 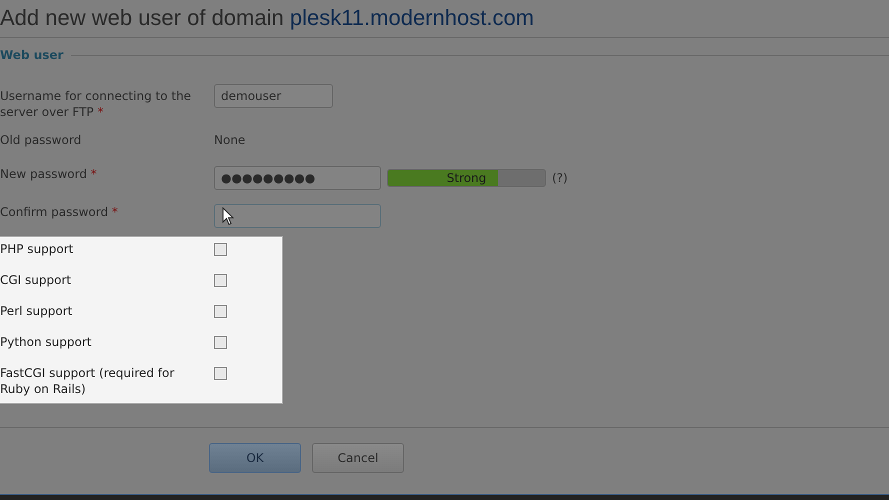 What do you see at coordinates (560, 178) in the screenshot?
I see `help-link: (?)` at bounding box center [560, 178].